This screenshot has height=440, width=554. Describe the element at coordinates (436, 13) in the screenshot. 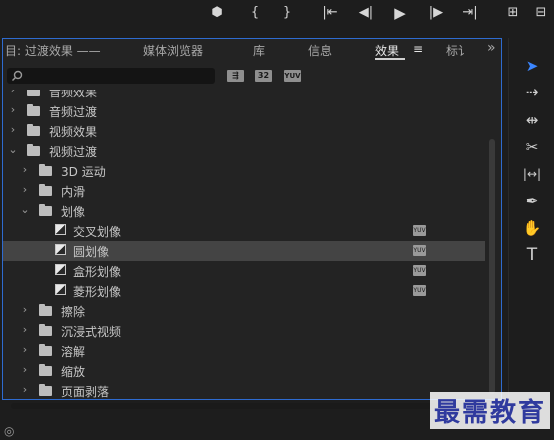

I see `step-forward-icon: |▶` at that location.